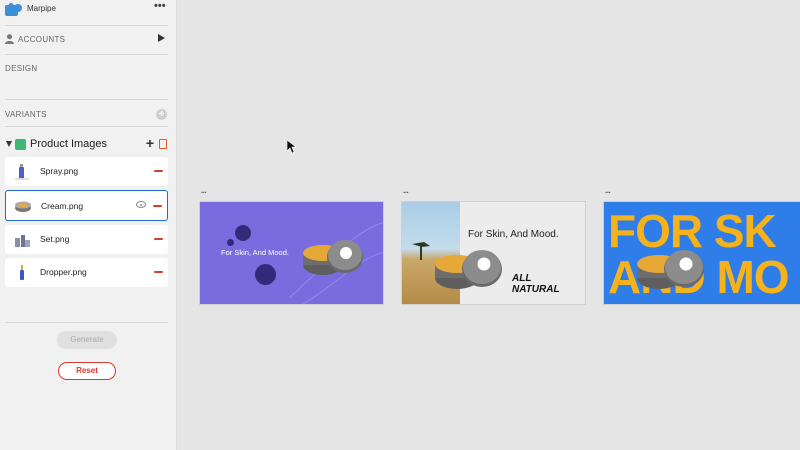  What do you see at coordinates (86, 171) in the screenshot?
I see `file-item-spray: Spray.png` at bounding box center [86, 171].